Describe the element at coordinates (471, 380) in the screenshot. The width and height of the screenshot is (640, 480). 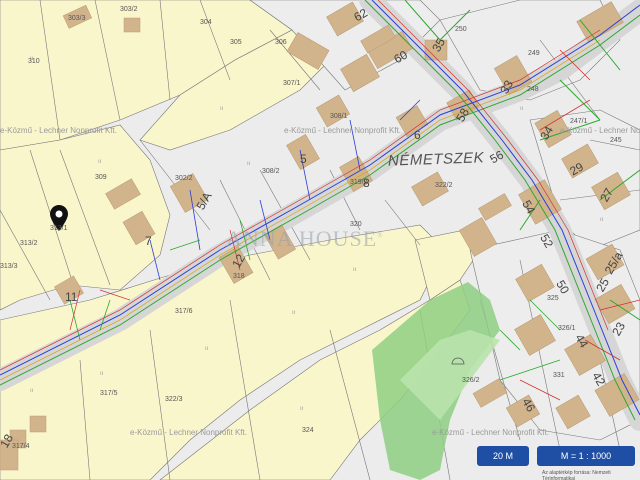
I see `parcel-326-2: 326/2` at that location.